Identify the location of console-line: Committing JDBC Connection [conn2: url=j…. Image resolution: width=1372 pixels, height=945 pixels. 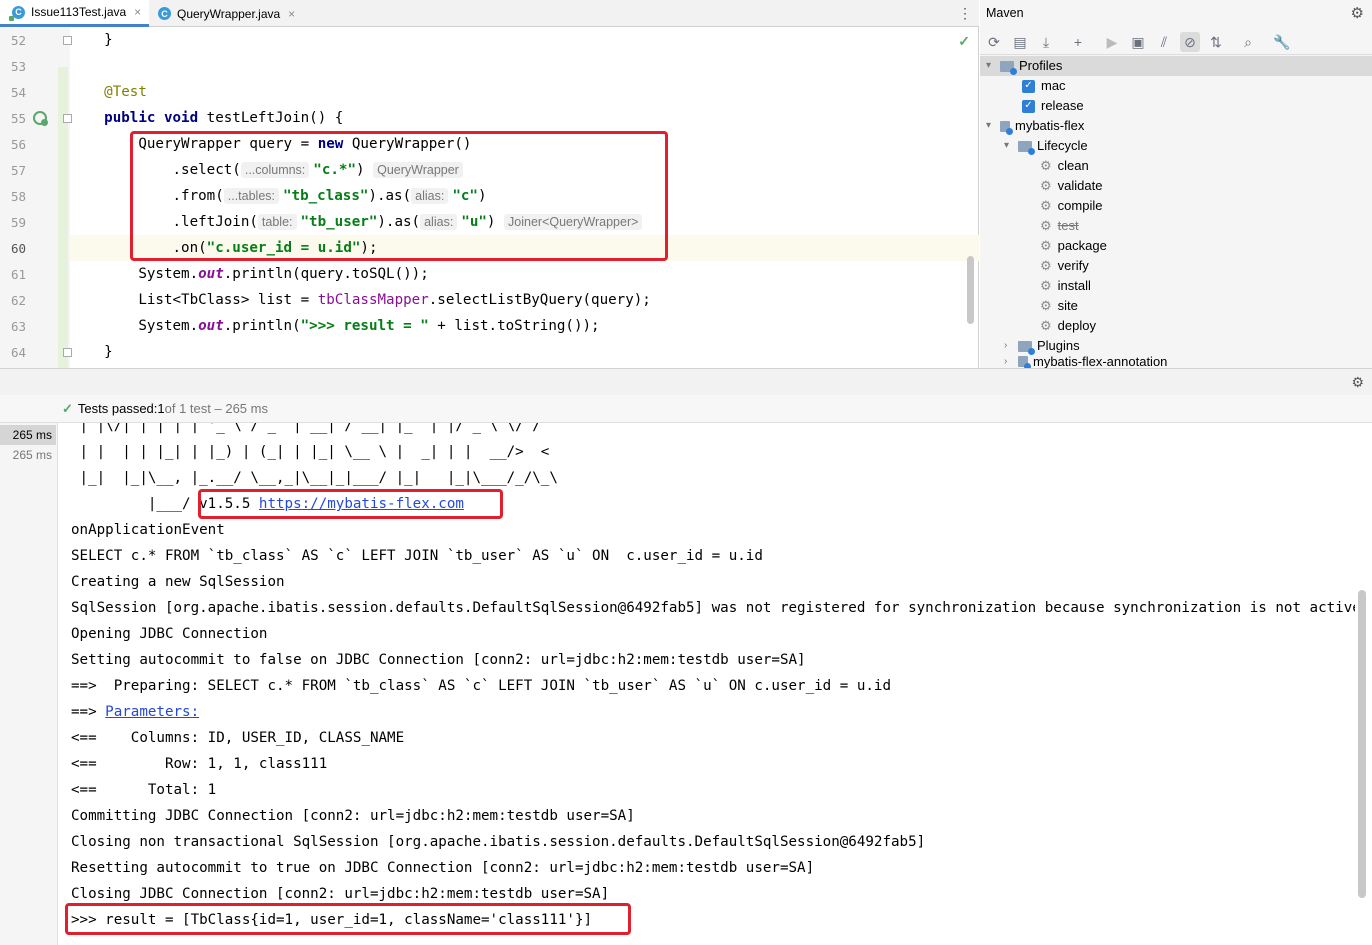
(353, 816).